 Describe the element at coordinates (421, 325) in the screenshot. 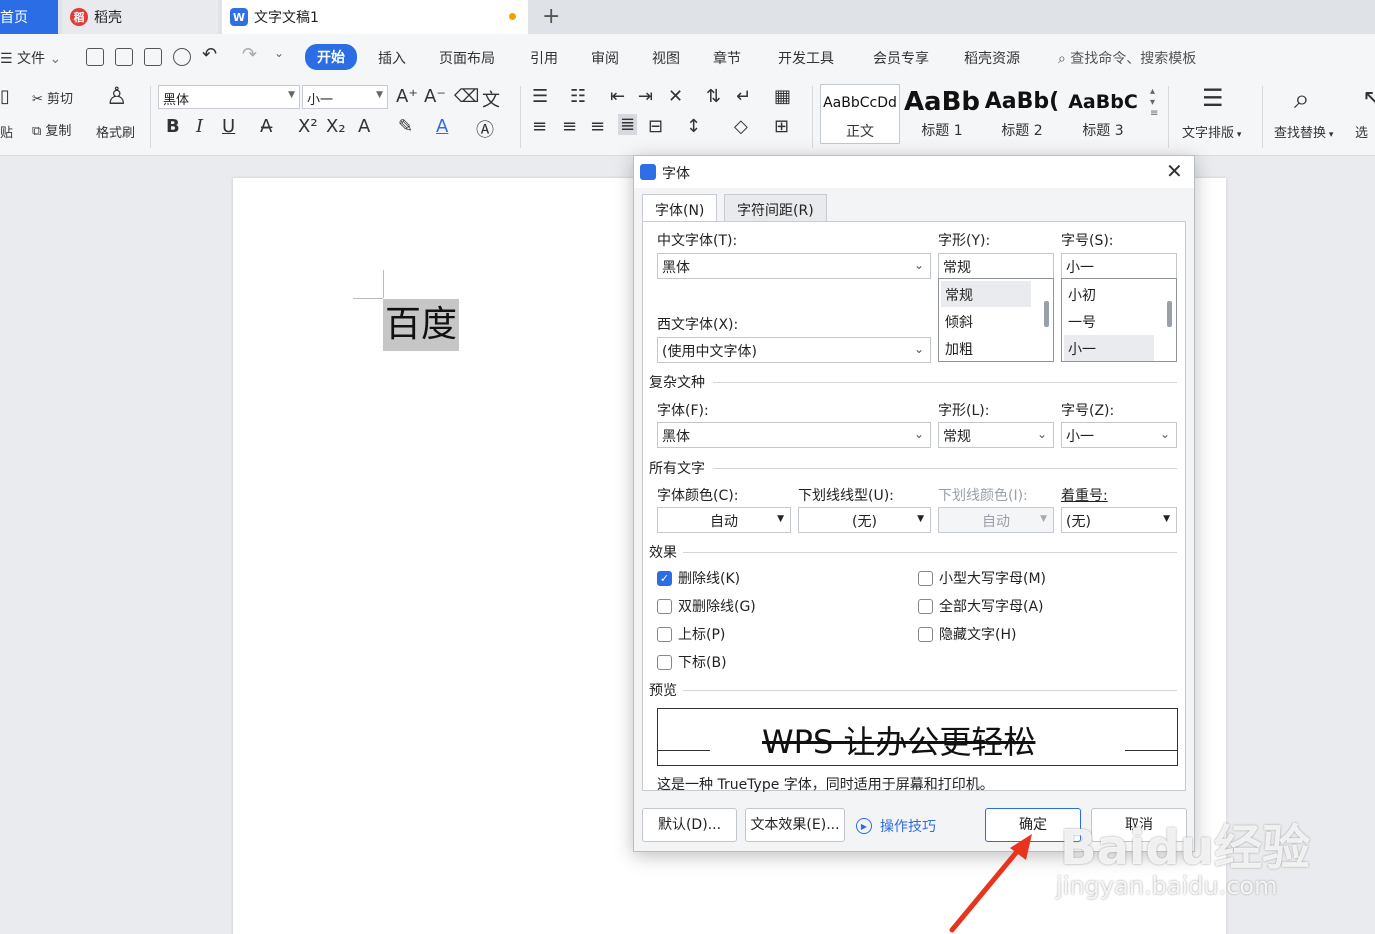

I see `selected-text: 百度` at that location.